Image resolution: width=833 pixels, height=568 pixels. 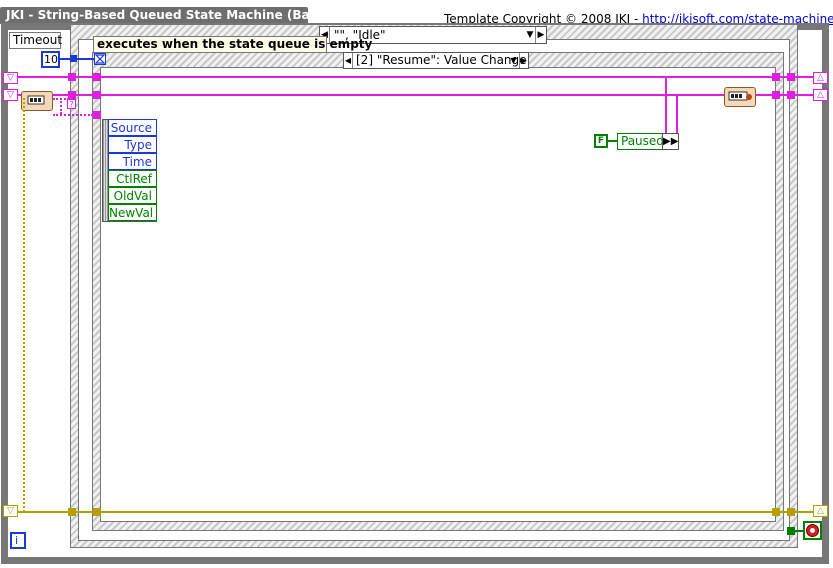 What do you see at coordinates (132, 161) in the screenshot?
I see `event-terminal-time: Time` at bounding box center [132, 161].